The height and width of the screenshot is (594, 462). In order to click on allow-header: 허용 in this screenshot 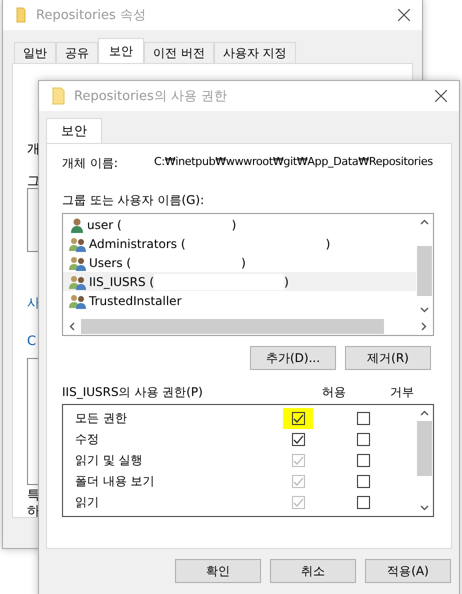, I will do `click(334, 392)`.